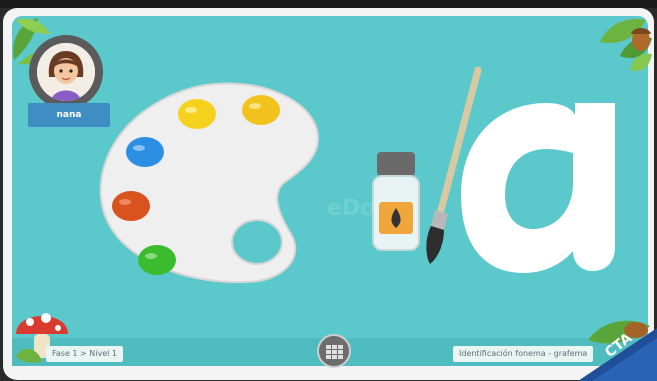 This screenshot has width=657, height=381. I want to click on level-breadcrumb: Fase 1 > Nivel 1, so click(84, 354).